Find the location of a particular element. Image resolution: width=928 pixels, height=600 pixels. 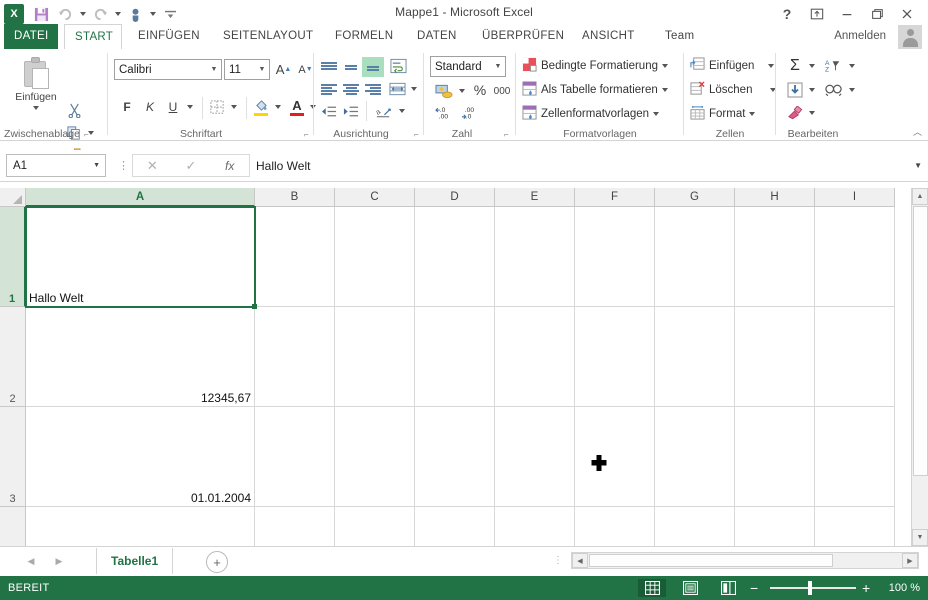

scroll-up-icon: ▲ is located at coordinates (920, 196).